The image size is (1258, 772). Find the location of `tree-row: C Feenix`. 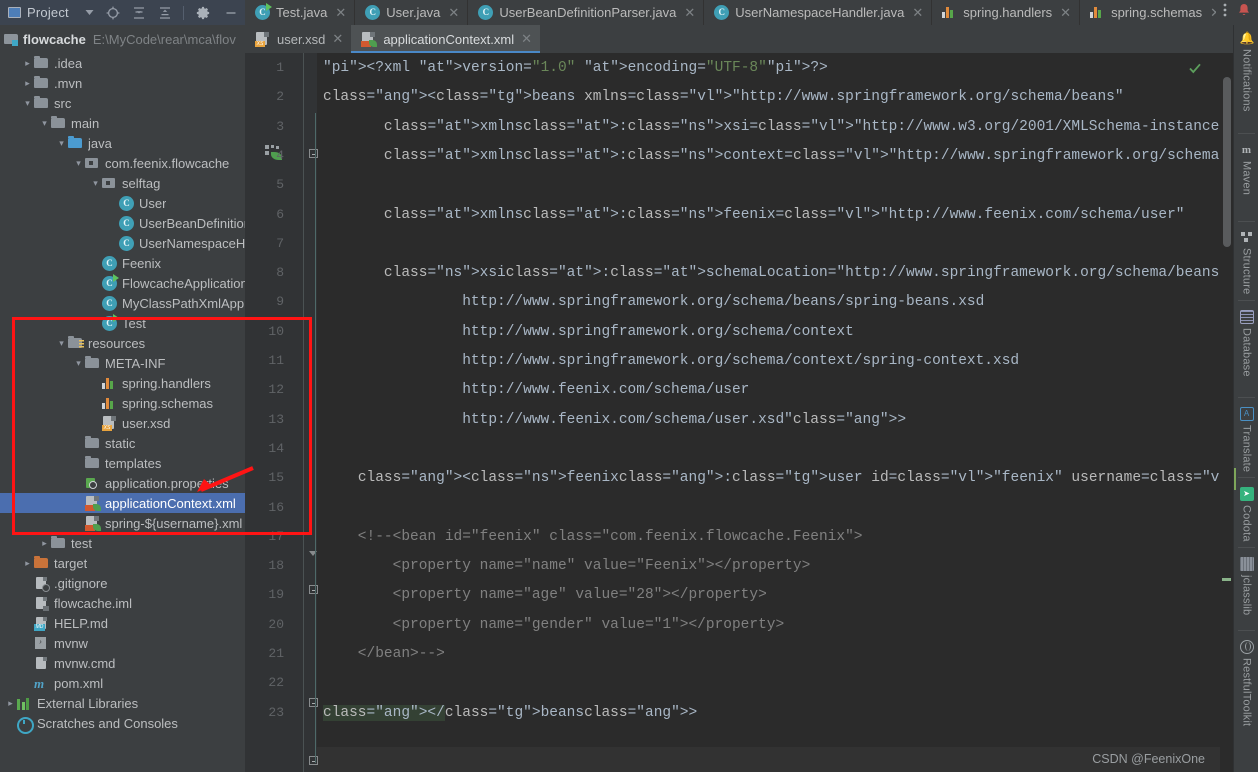

tree-row: C Feenix is located at coordinates (122, 263).